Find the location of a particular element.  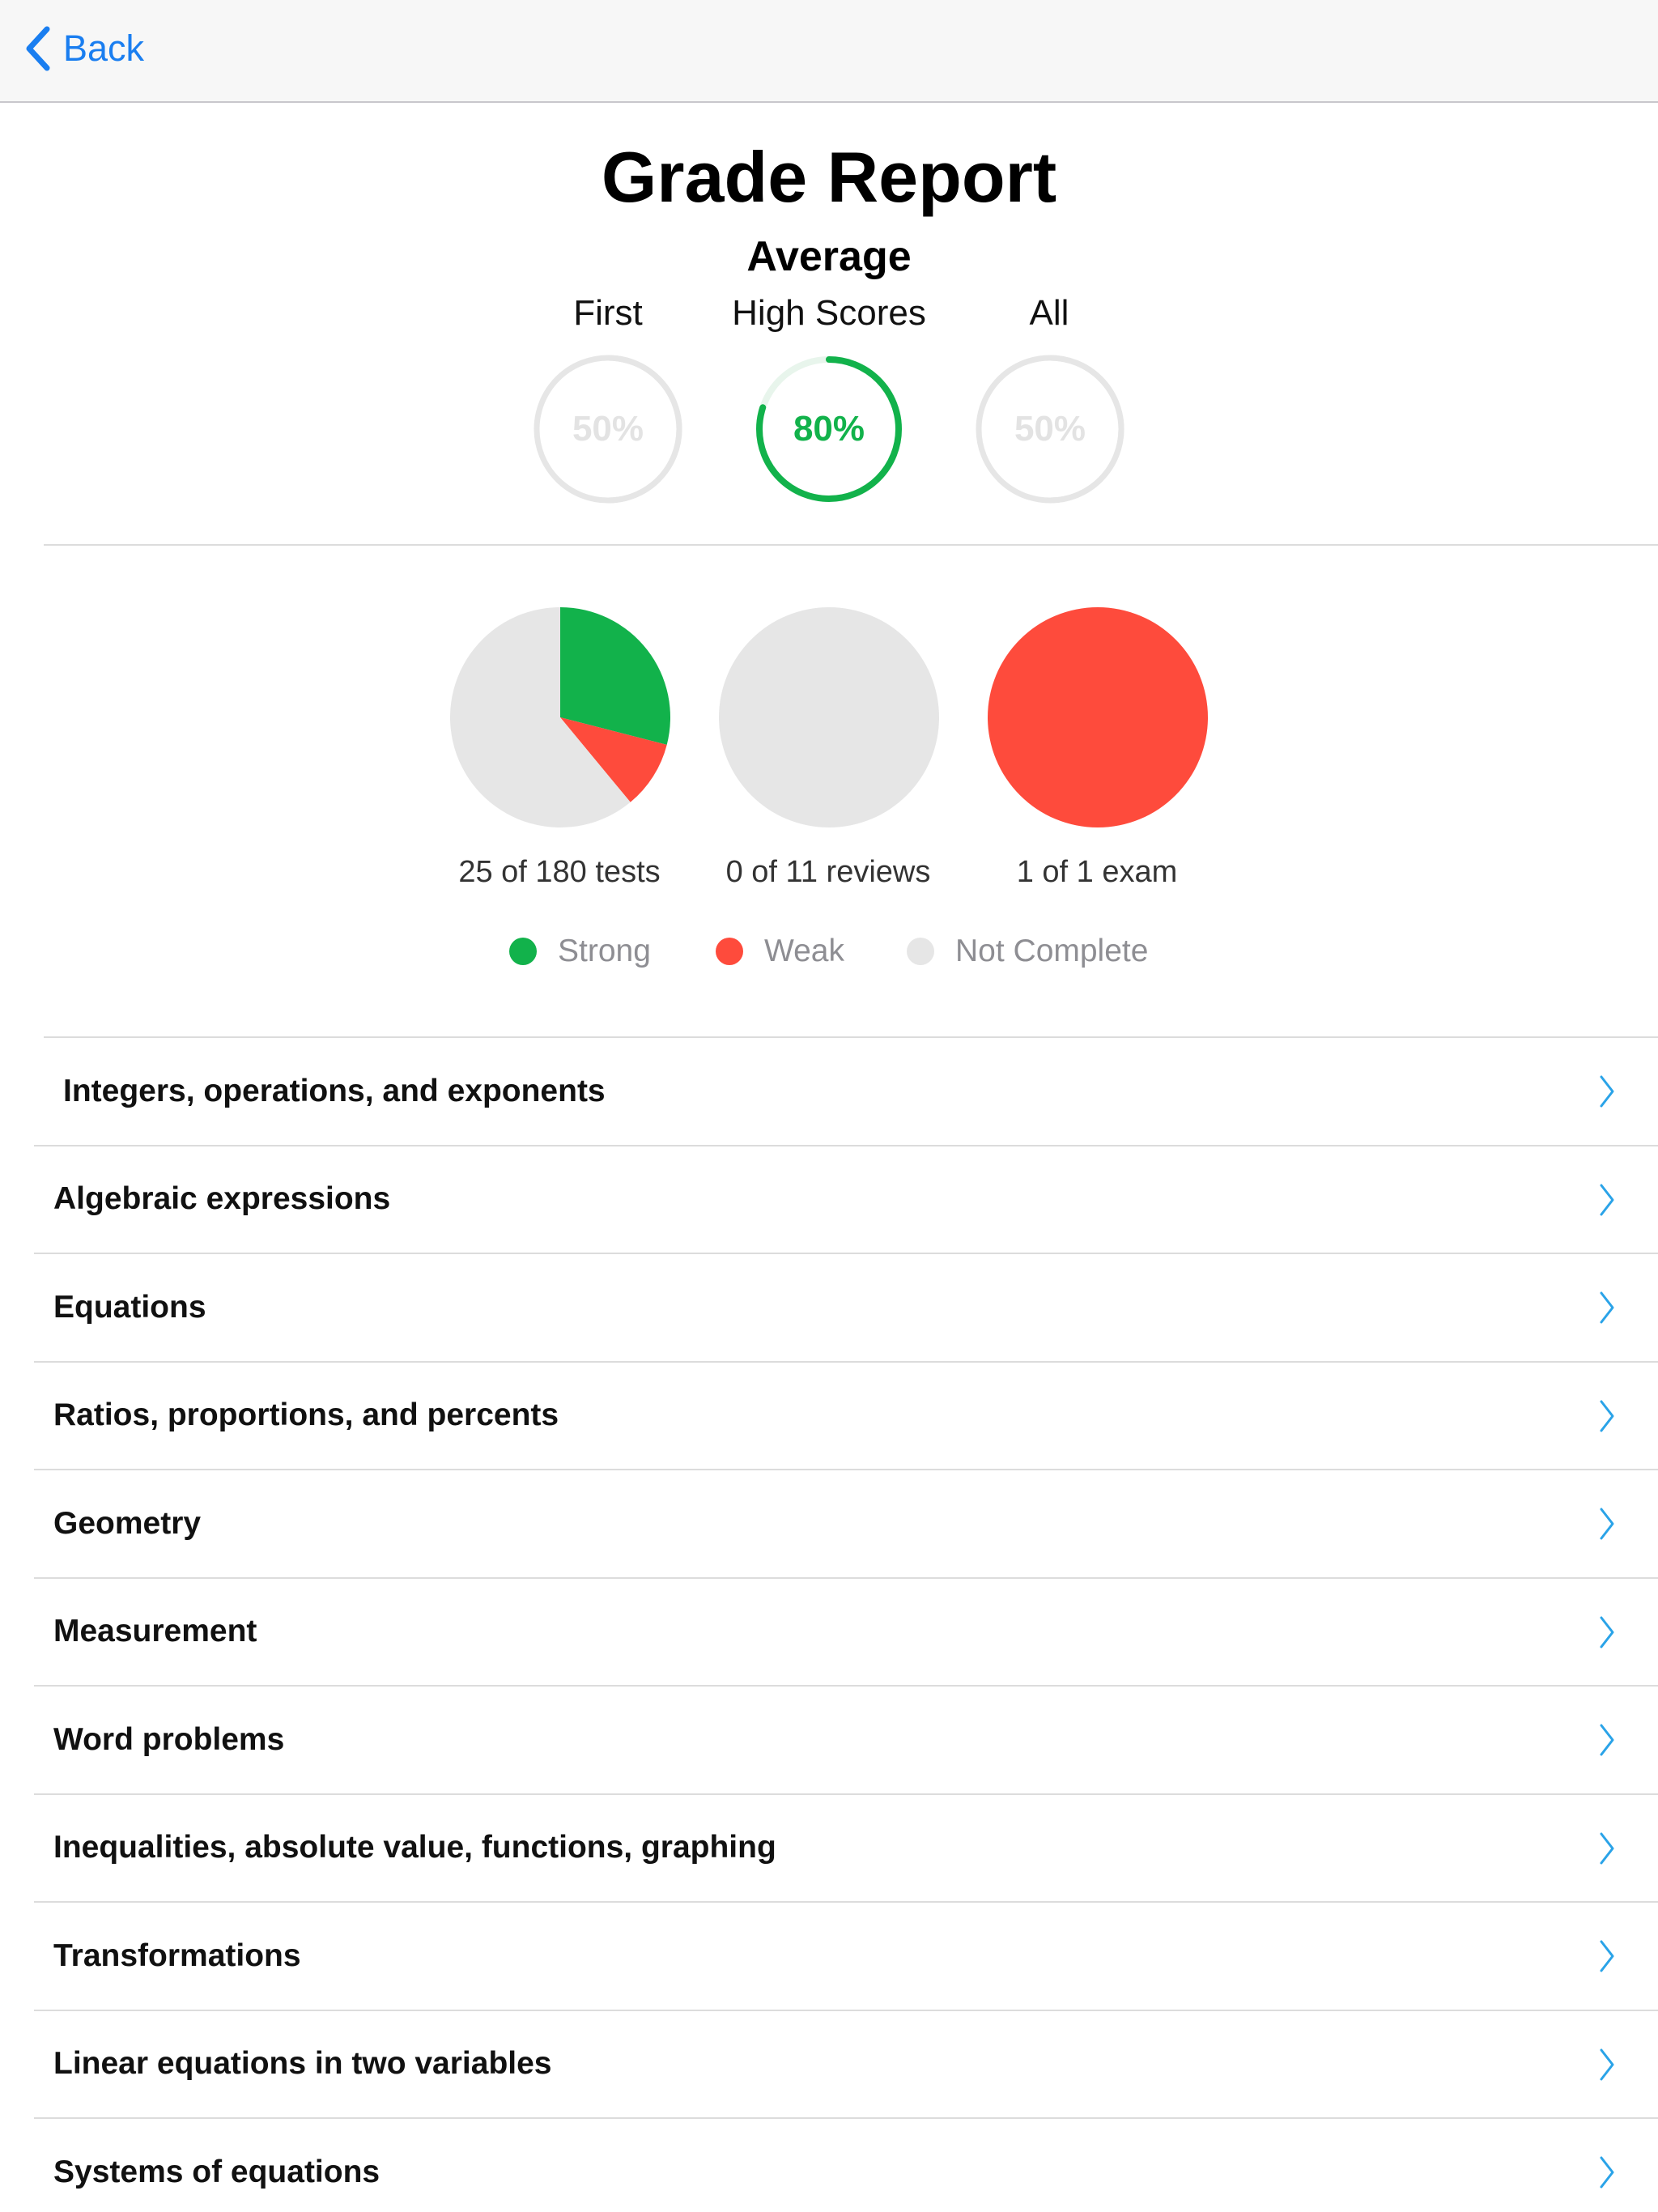

topic-row: Integers, operations, and exponents is located at coordinates (851, 1090).